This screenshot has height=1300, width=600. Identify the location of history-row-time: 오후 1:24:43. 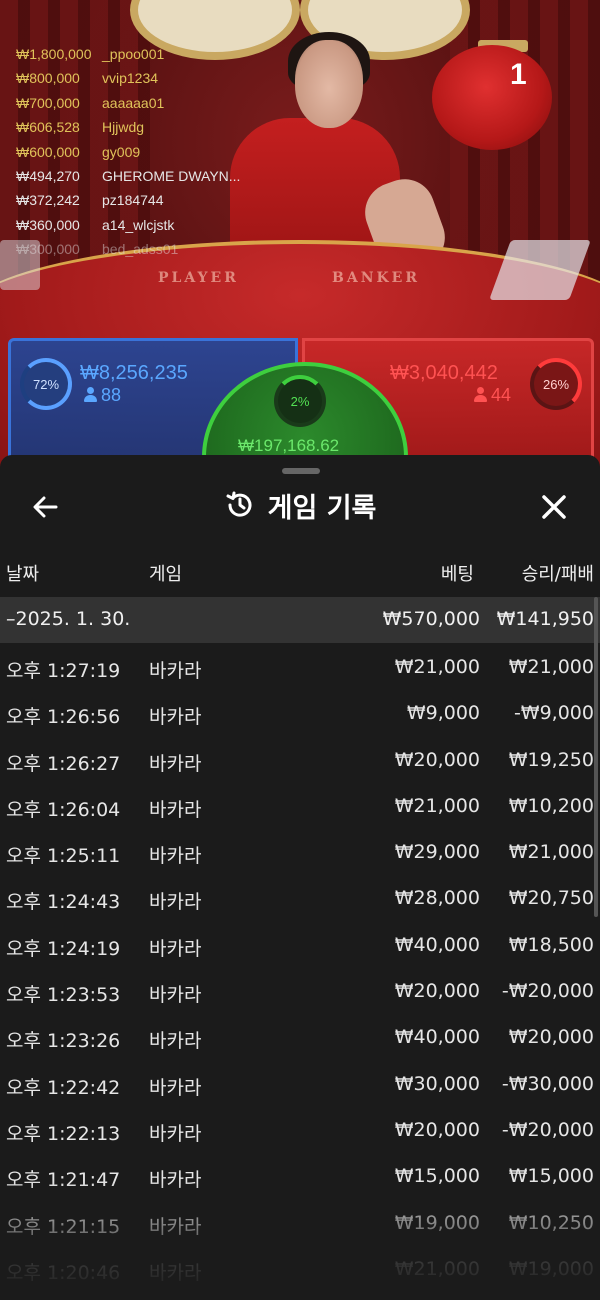
(63, 902).